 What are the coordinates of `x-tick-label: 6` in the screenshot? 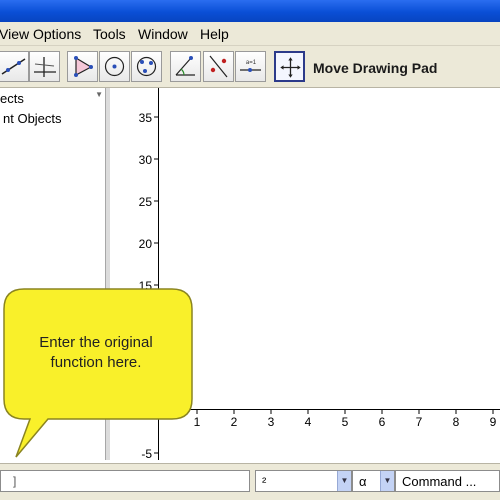 It's located at (382, 422).